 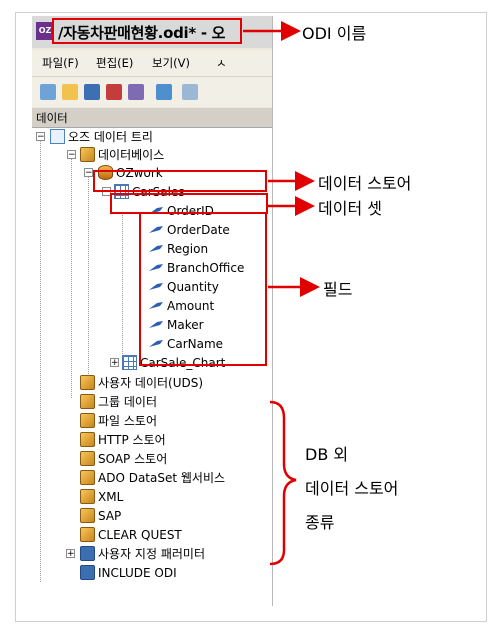 I want to click on callout-dataset: 데이터 셋, so click(x=350, y=208).